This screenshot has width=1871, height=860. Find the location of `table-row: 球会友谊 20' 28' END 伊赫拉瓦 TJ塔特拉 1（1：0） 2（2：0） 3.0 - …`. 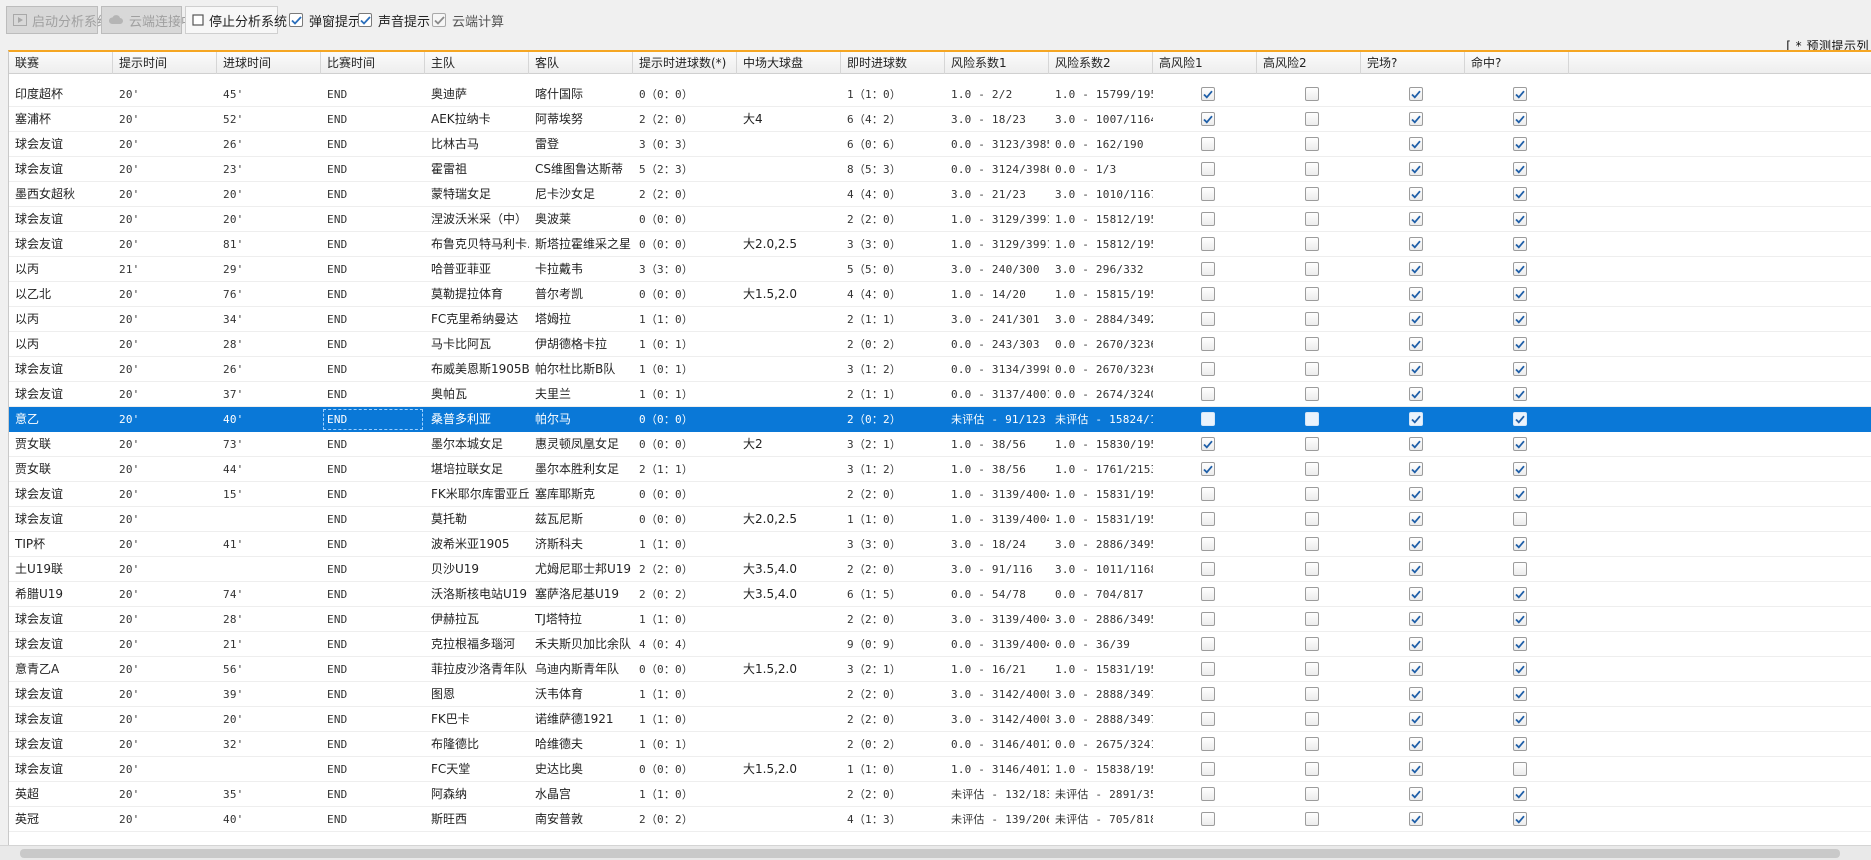

table-row: 球会友谊 20' 28' END 伊赫拉瓦 TJ塔特拉 1（1：0） 2（2：0） 3.0 - … is located at coordinates (940, 619).